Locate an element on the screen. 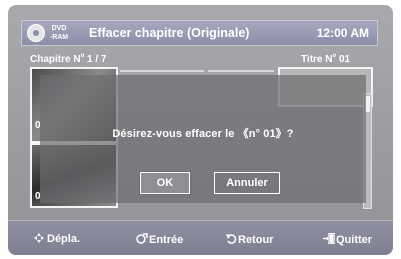 This screenshot has width=401, height=259. footer-return: Retour is located at coordinates (249, 239).